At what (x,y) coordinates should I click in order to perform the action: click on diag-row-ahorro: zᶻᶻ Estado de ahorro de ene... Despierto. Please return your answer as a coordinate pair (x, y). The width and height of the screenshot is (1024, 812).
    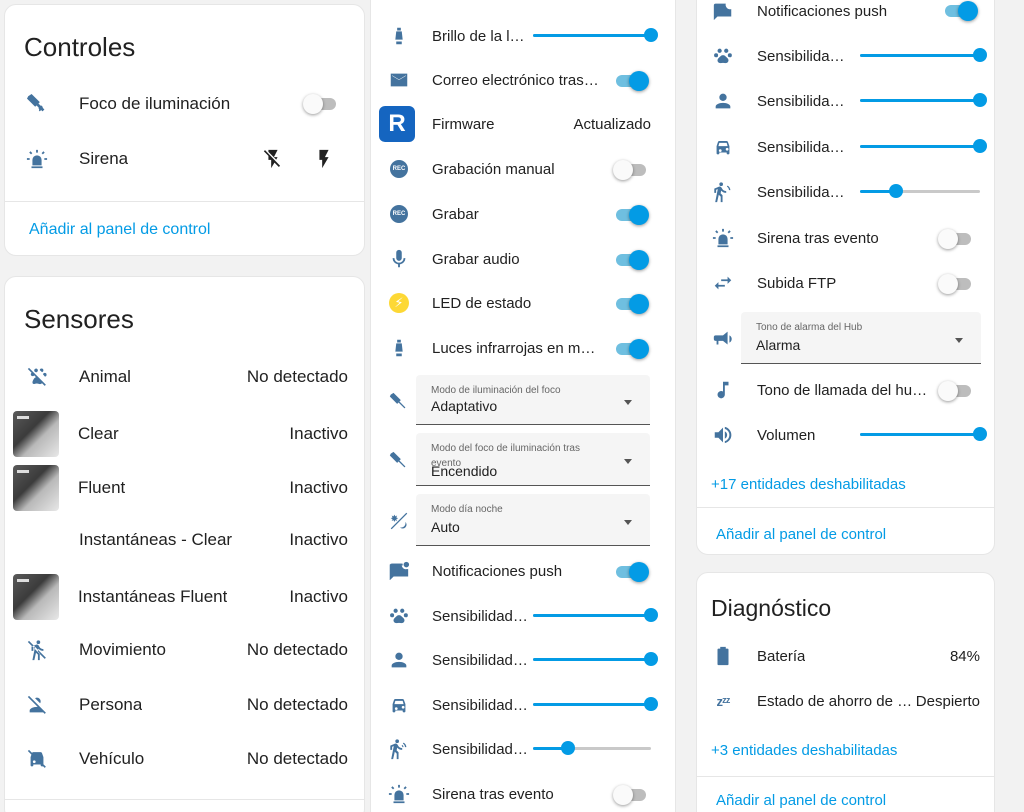
    Looking at the image, I should click on (844, 701).